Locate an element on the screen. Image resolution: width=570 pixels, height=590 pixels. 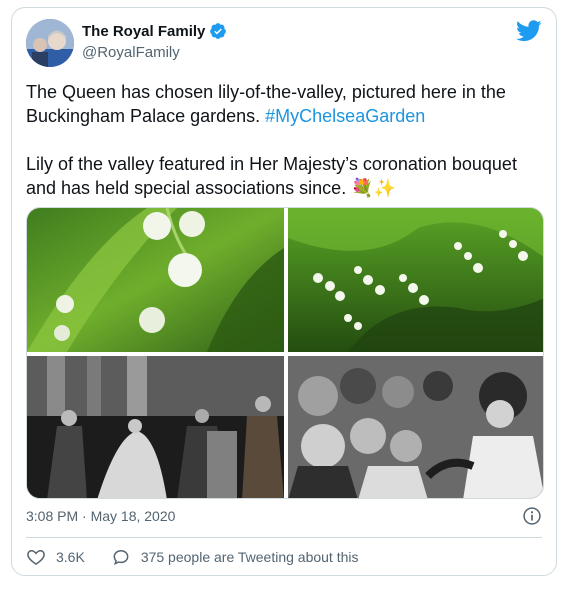
chat-bubble-icon is located at coordinates (121, 557).